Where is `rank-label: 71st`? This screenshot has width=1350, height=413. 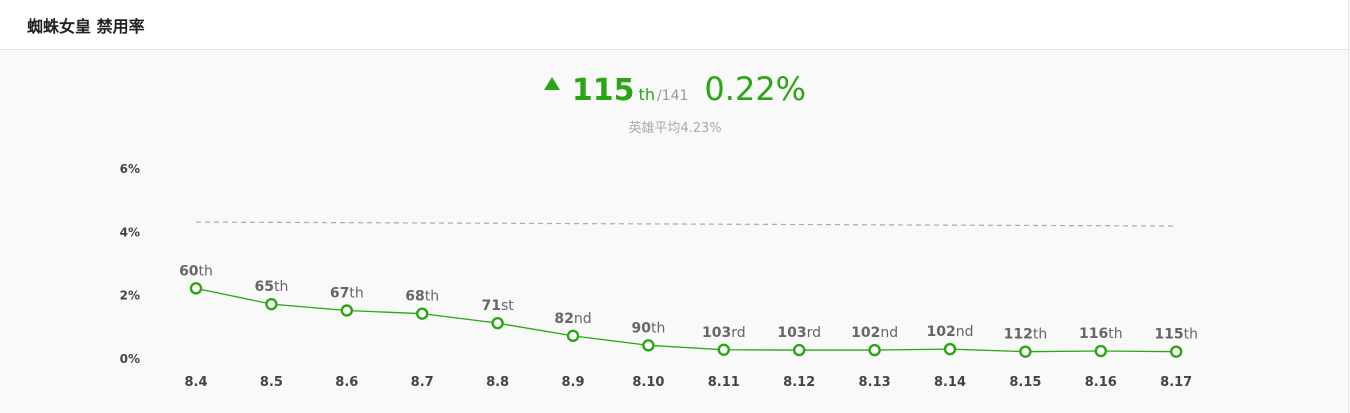 rank-label: 71st is located at coordinates (497, 306).